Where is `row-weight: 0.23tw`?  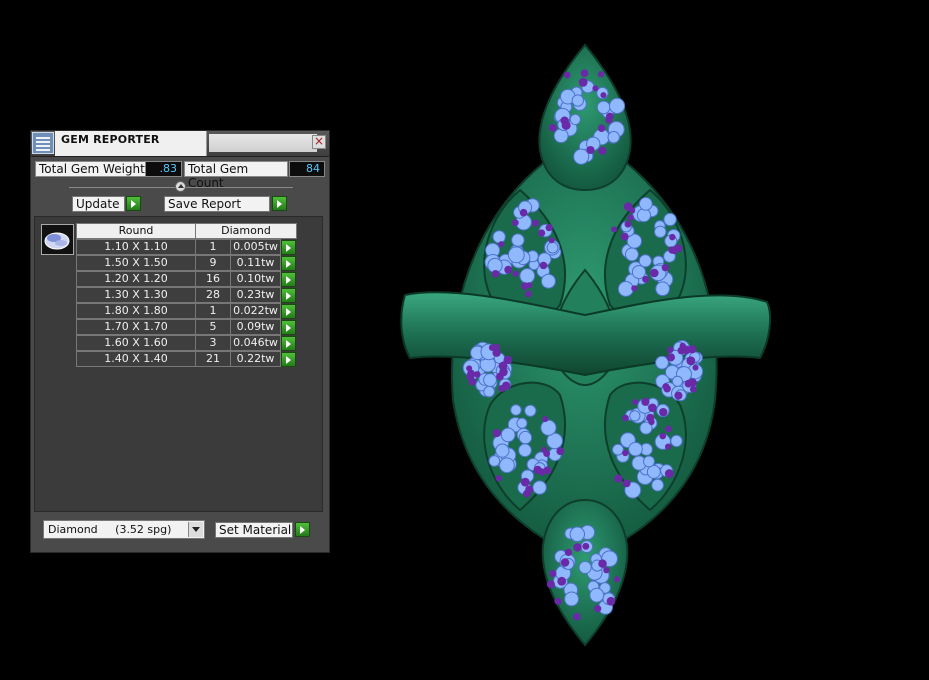
row-weight: 0.23tw is located at coordinates (255, 295).